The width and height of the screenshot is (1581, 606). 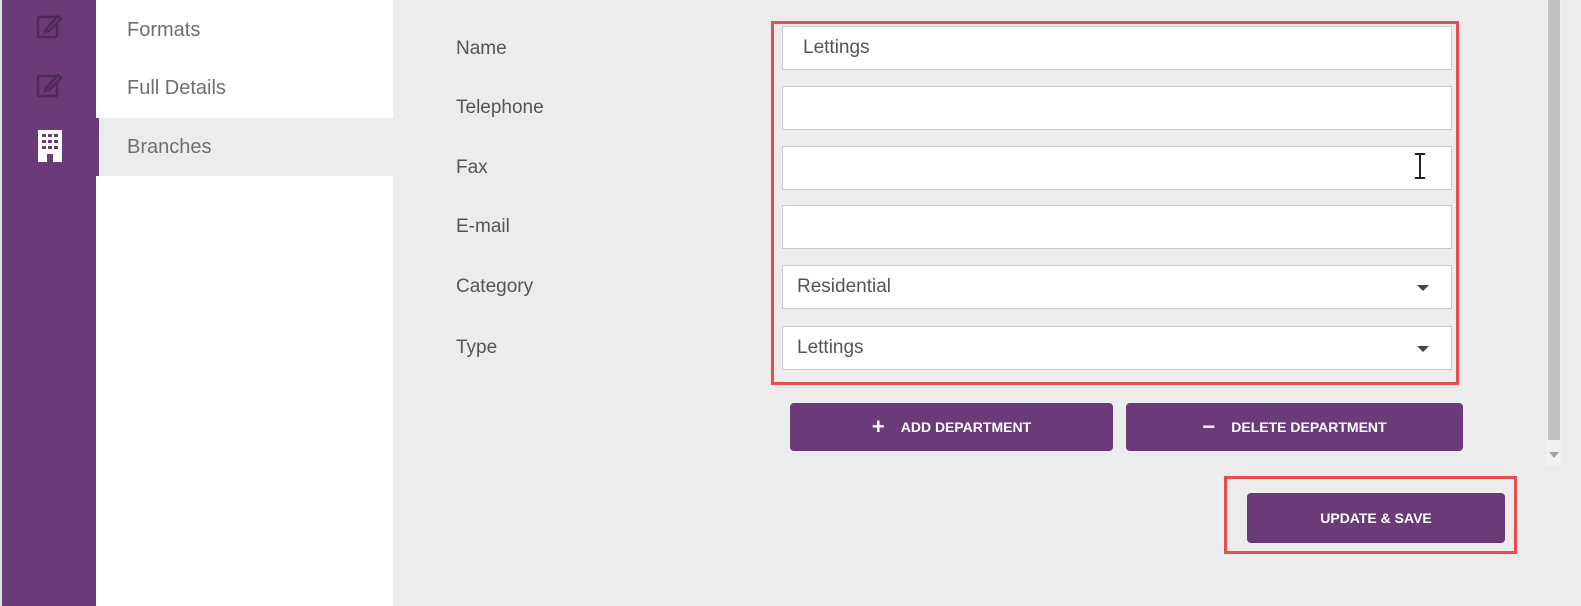 What do you see at coordinates (48, 303) in the screenshot?
I see `icon-rail` at bounding box center [48, 303].